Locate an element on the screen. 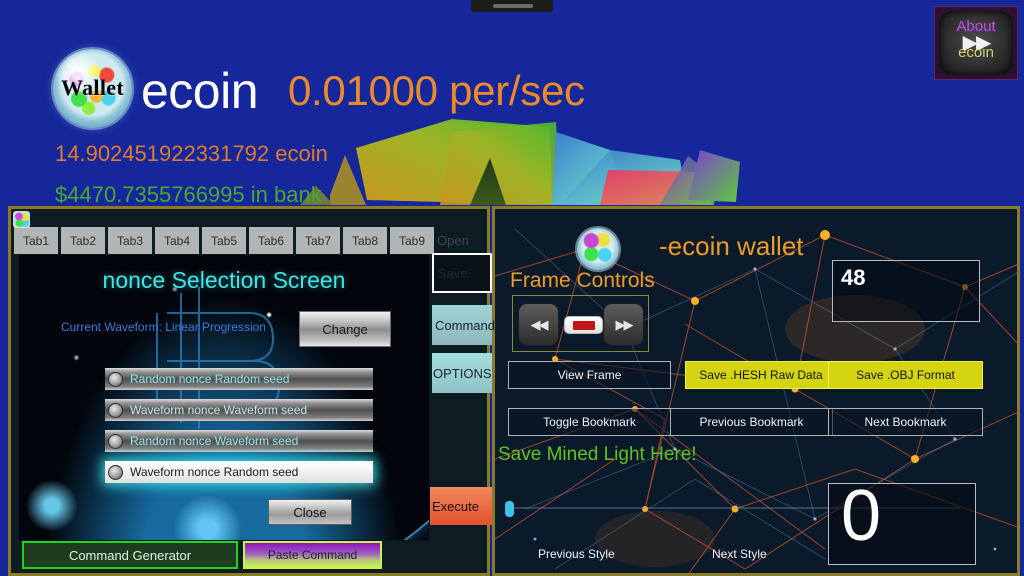 This screenshot has height=576, width=1024. nonce-option-label: Waveform nonce Waveform seed is located at coordinates (219, 410).